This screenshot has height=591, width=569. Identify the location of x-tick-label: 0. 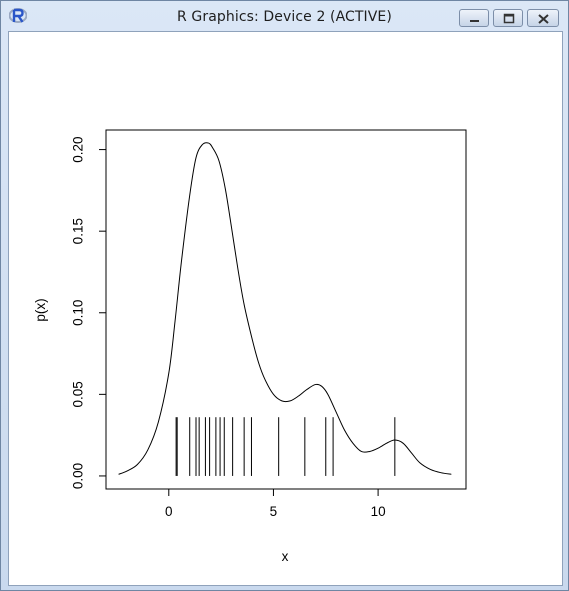
(169, 511).